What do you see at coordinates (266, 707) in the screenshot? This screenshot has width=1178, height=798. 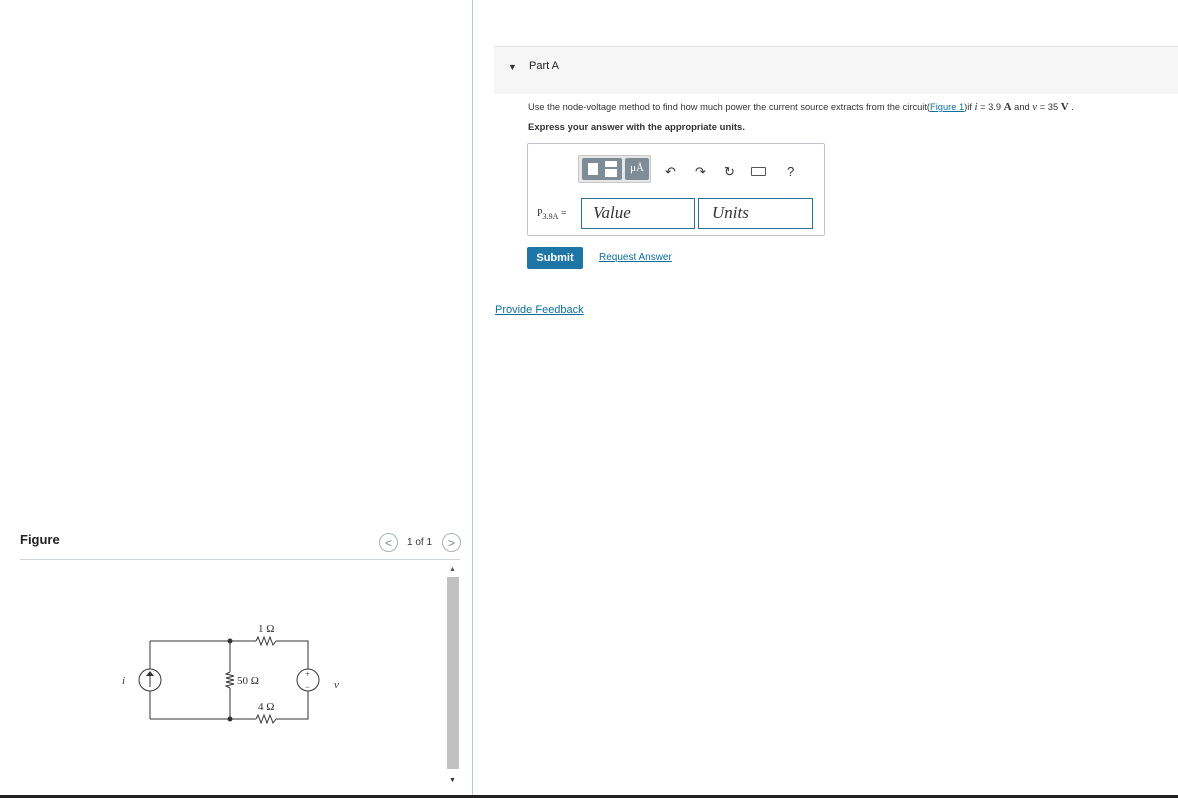 I see `resistor-bottom-label: 4 Ω` at bounding box center [266, 707].